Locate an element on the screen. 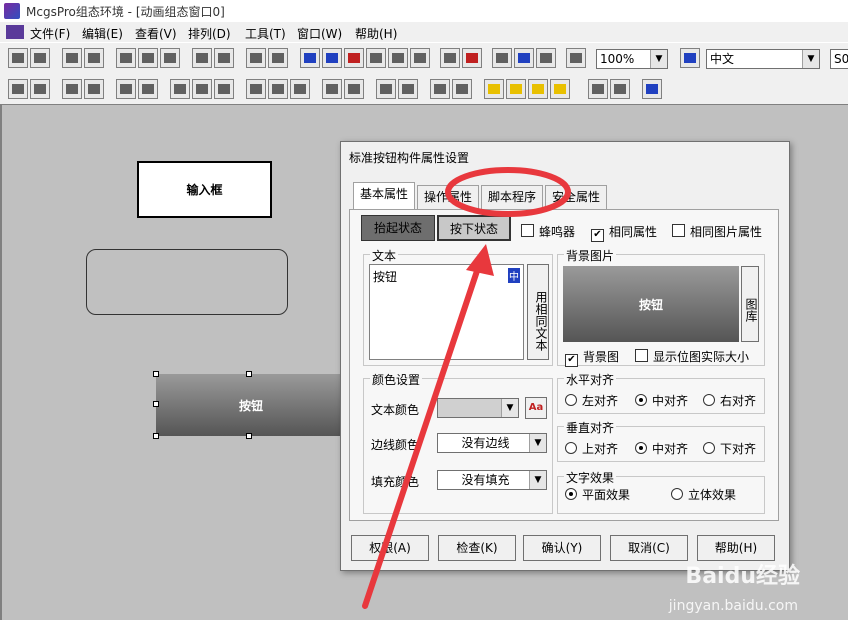 The width and height of the screenshot is (848, 620). center-v-icon is located at coordinates (278, 89).